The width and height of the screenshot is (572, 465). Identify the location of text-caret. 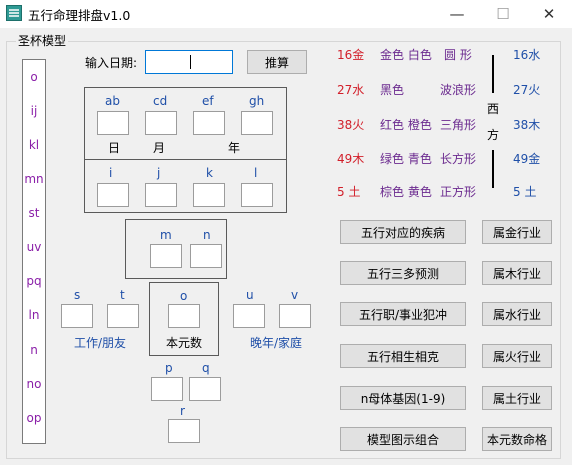
(190, 62).